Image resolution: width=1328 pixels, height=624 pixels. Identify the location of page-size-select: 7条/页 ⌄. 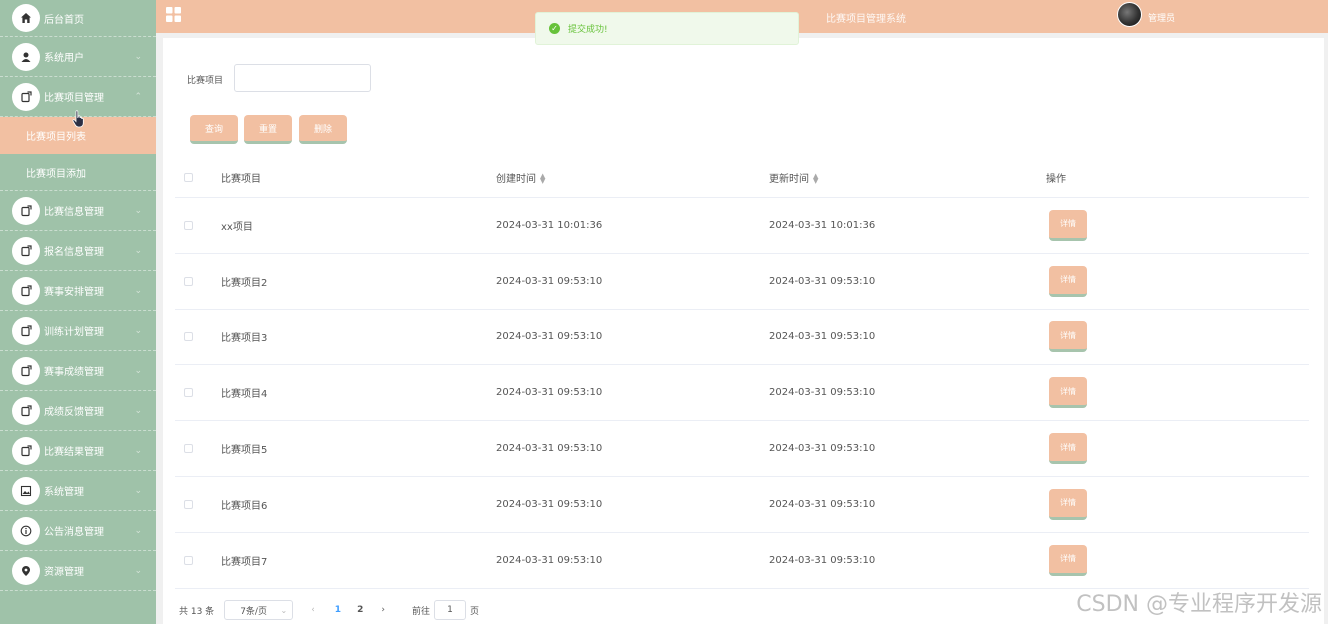
(259, 610).